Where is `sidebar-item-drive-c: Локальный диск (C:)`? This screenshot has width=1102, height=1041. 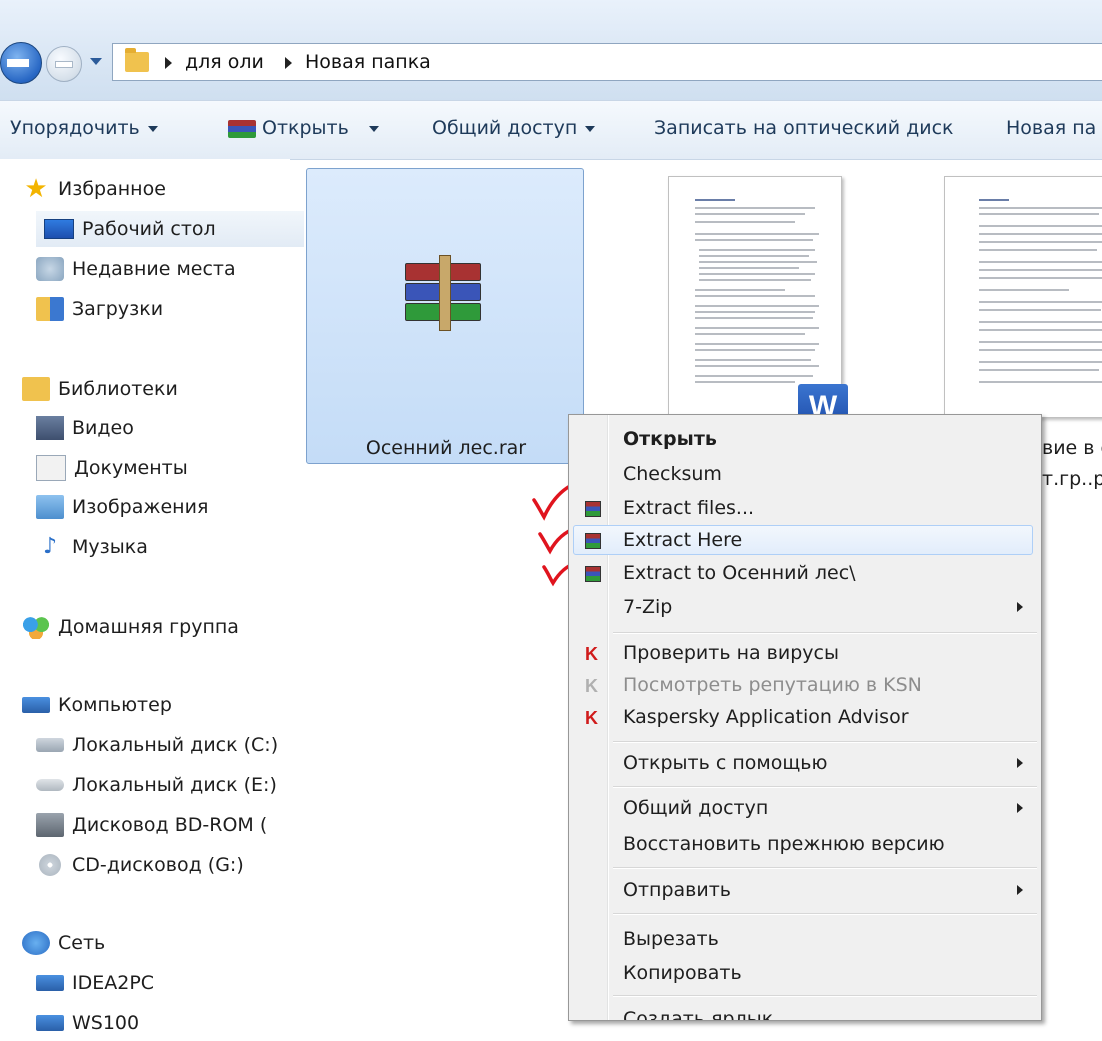 sidebar-item-drive-c: Локальный диск (C:) is located at coordinates (157, 745).